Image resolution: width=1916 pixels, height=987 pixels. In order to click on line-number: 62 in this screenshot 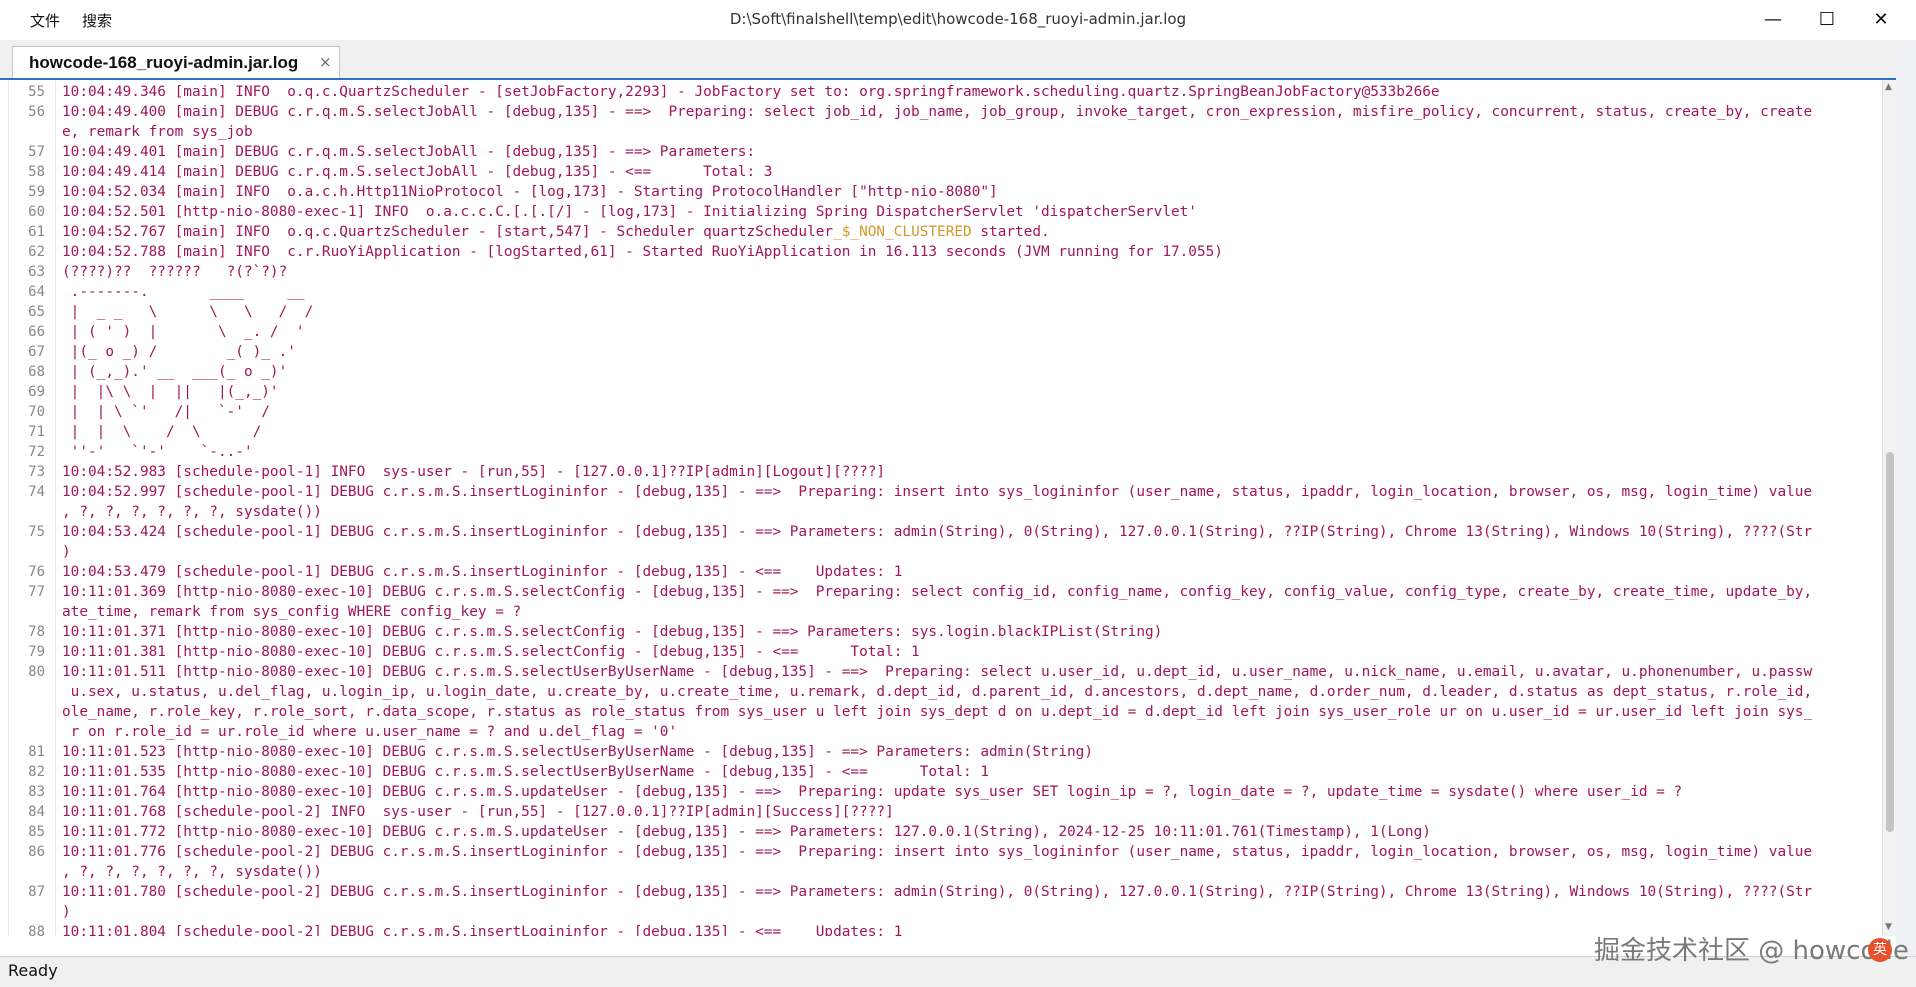, I will do `click(36, 252)`.